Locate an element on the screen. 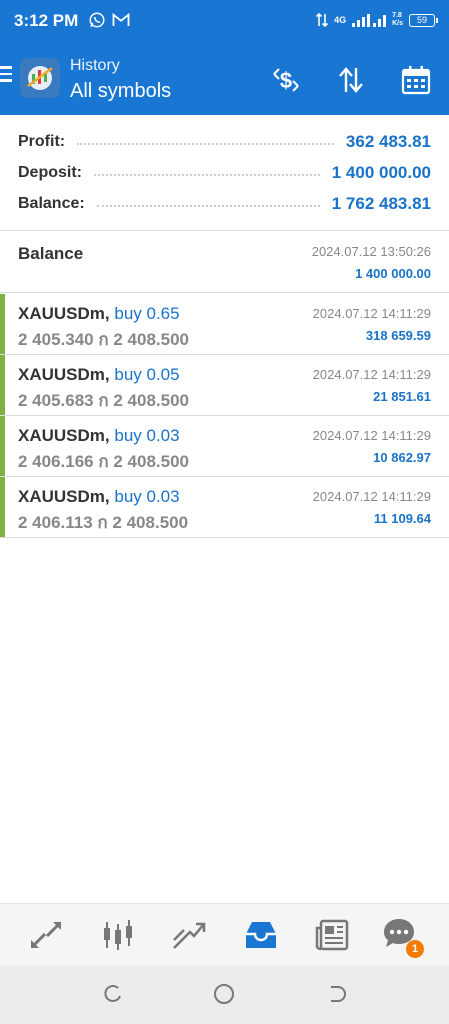 The image size is (449, 1024). gmail-icon is located at coordinates (121, 19).